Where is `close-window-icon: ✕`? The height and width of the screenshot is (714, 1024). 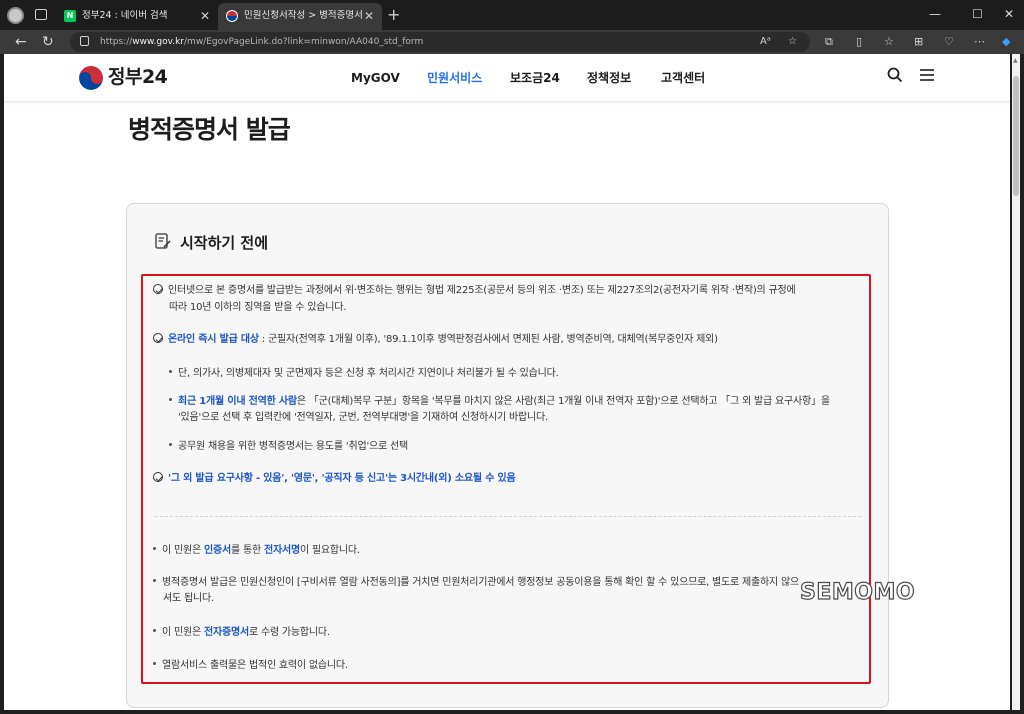 close-window-icon: ✕ is located at coordinates (1009, 14).